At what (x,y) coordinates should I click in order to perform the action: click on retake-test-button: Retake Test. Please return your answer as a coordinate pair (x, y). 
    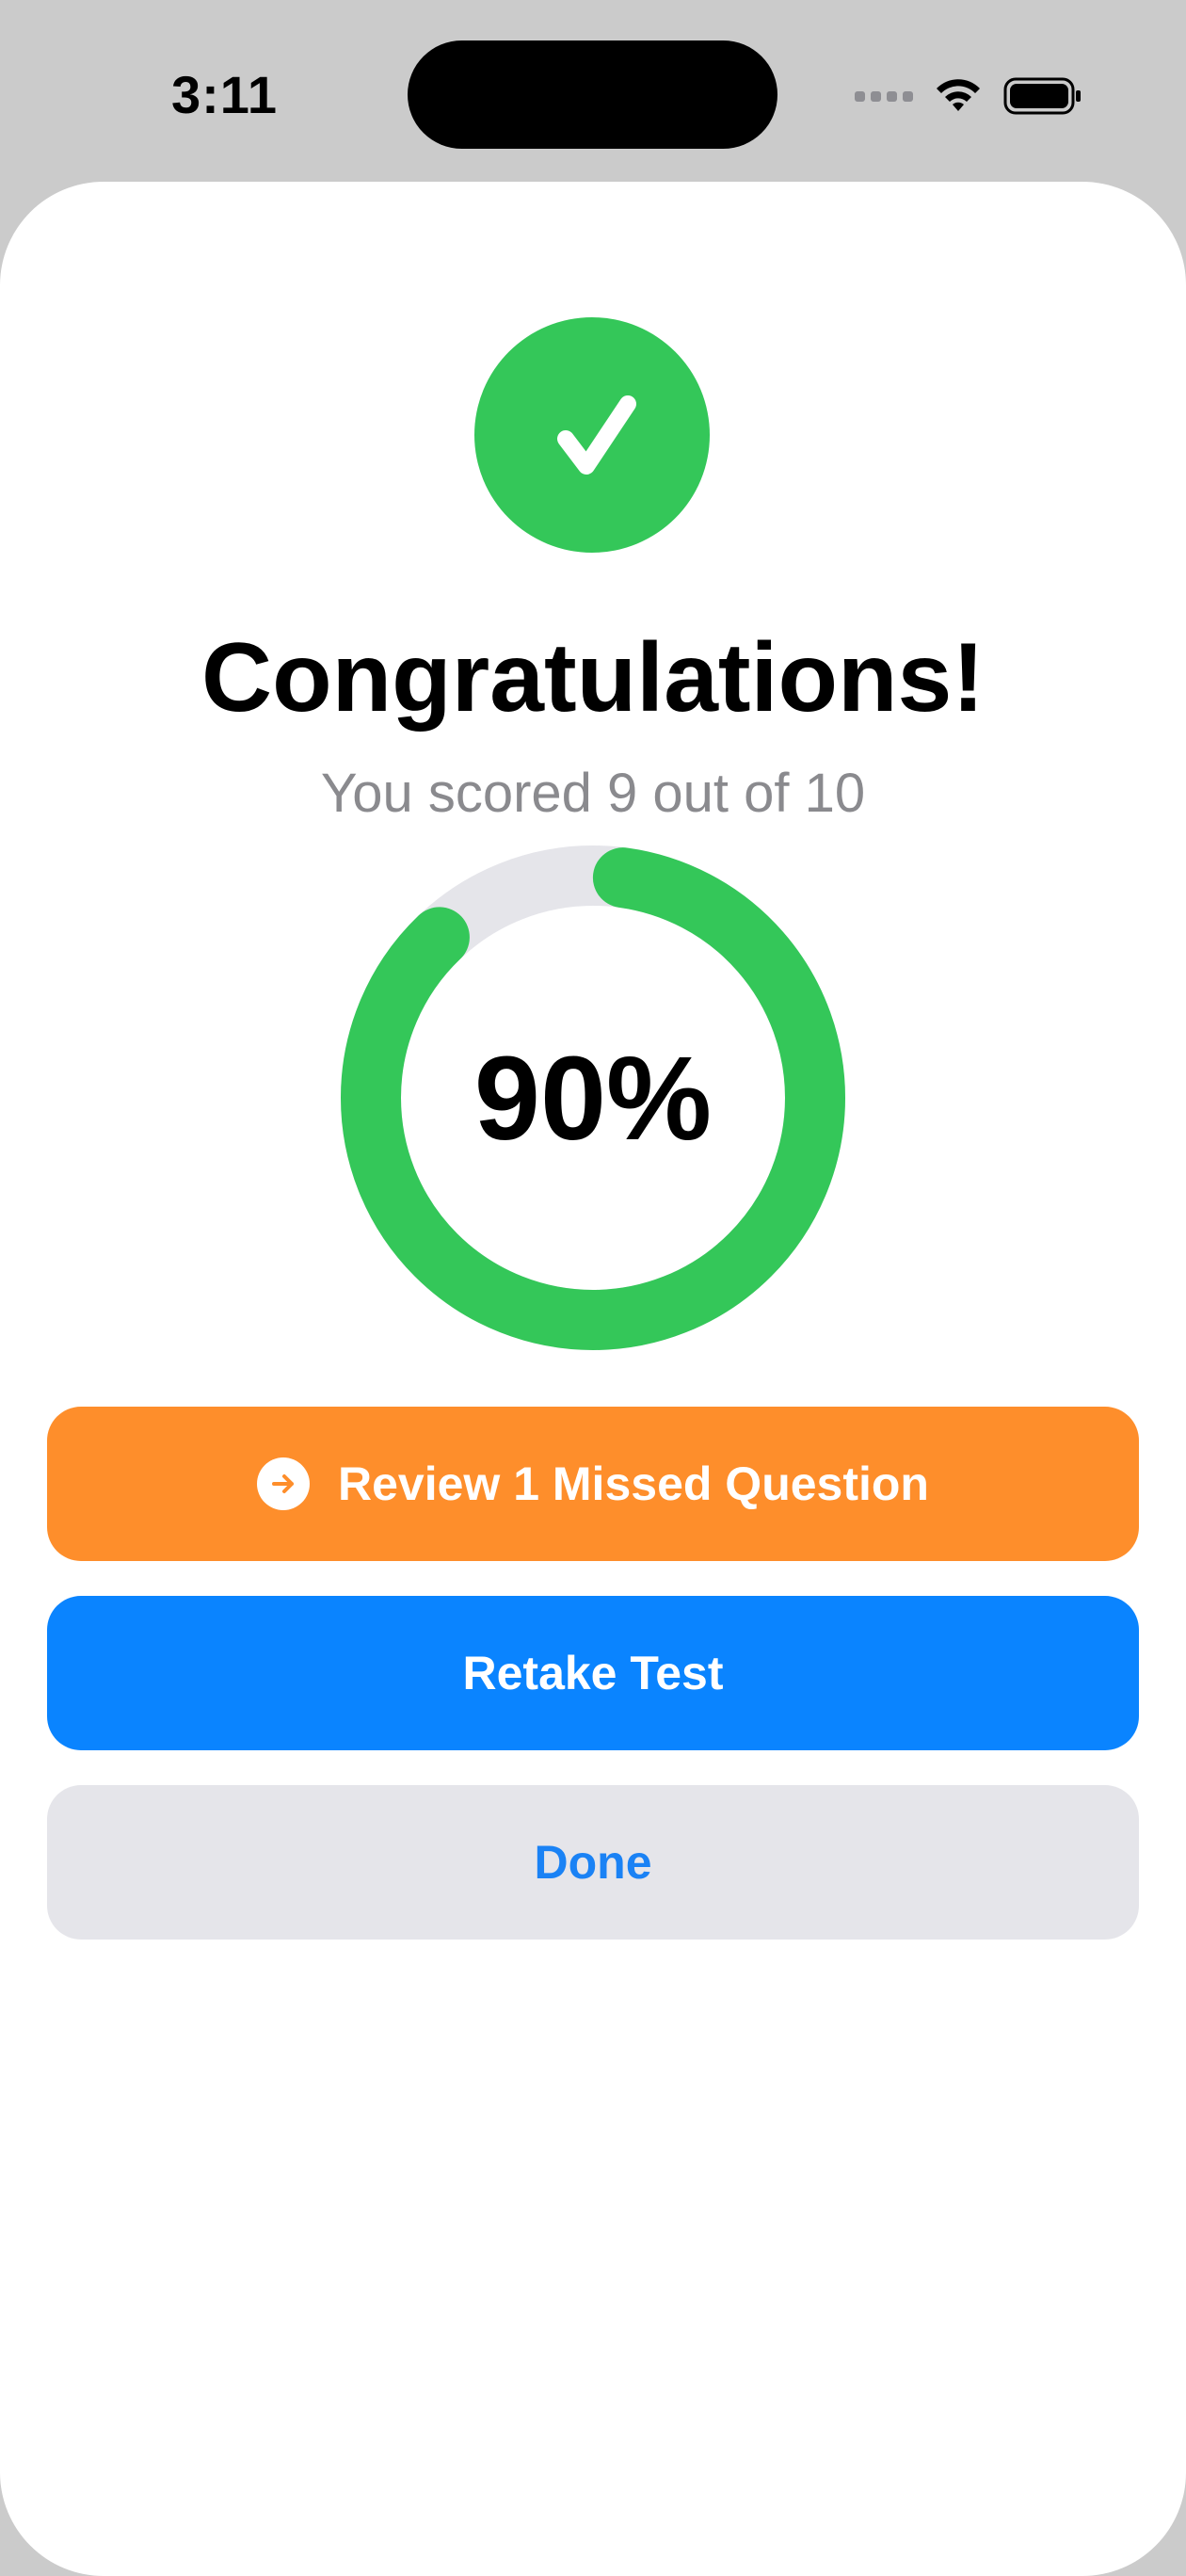
    Looking at the image, I should click on (593, 1673).